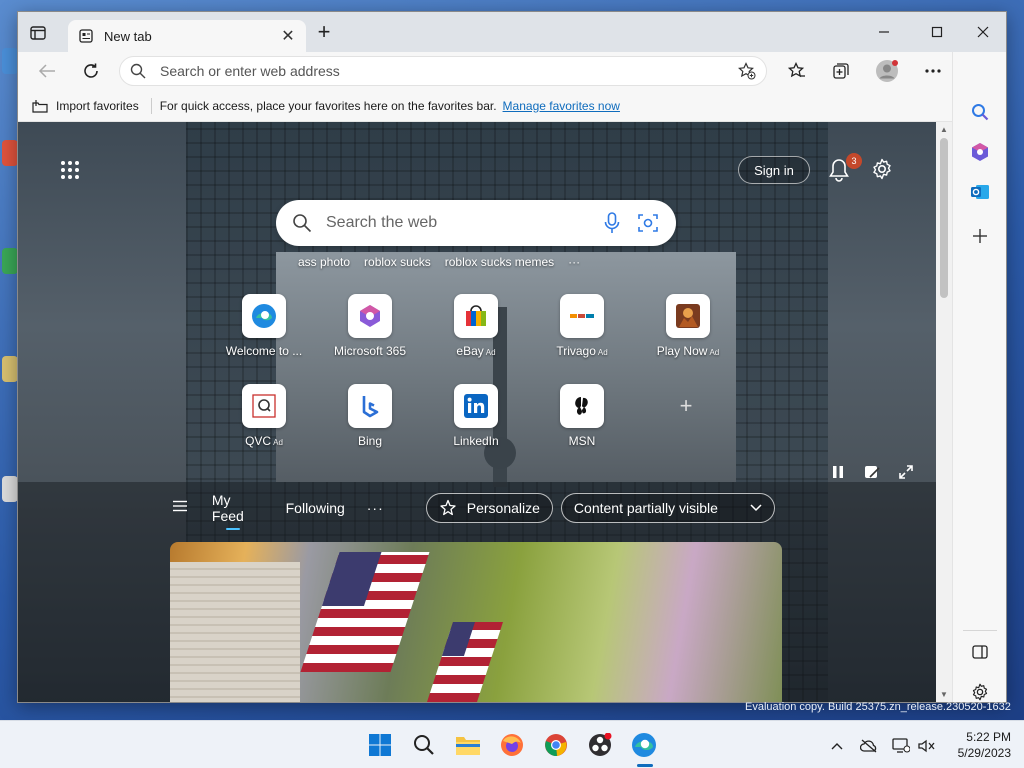 The image size is (1024, 768). I want to click on sidebar-outlook-button, so click(980, 192).